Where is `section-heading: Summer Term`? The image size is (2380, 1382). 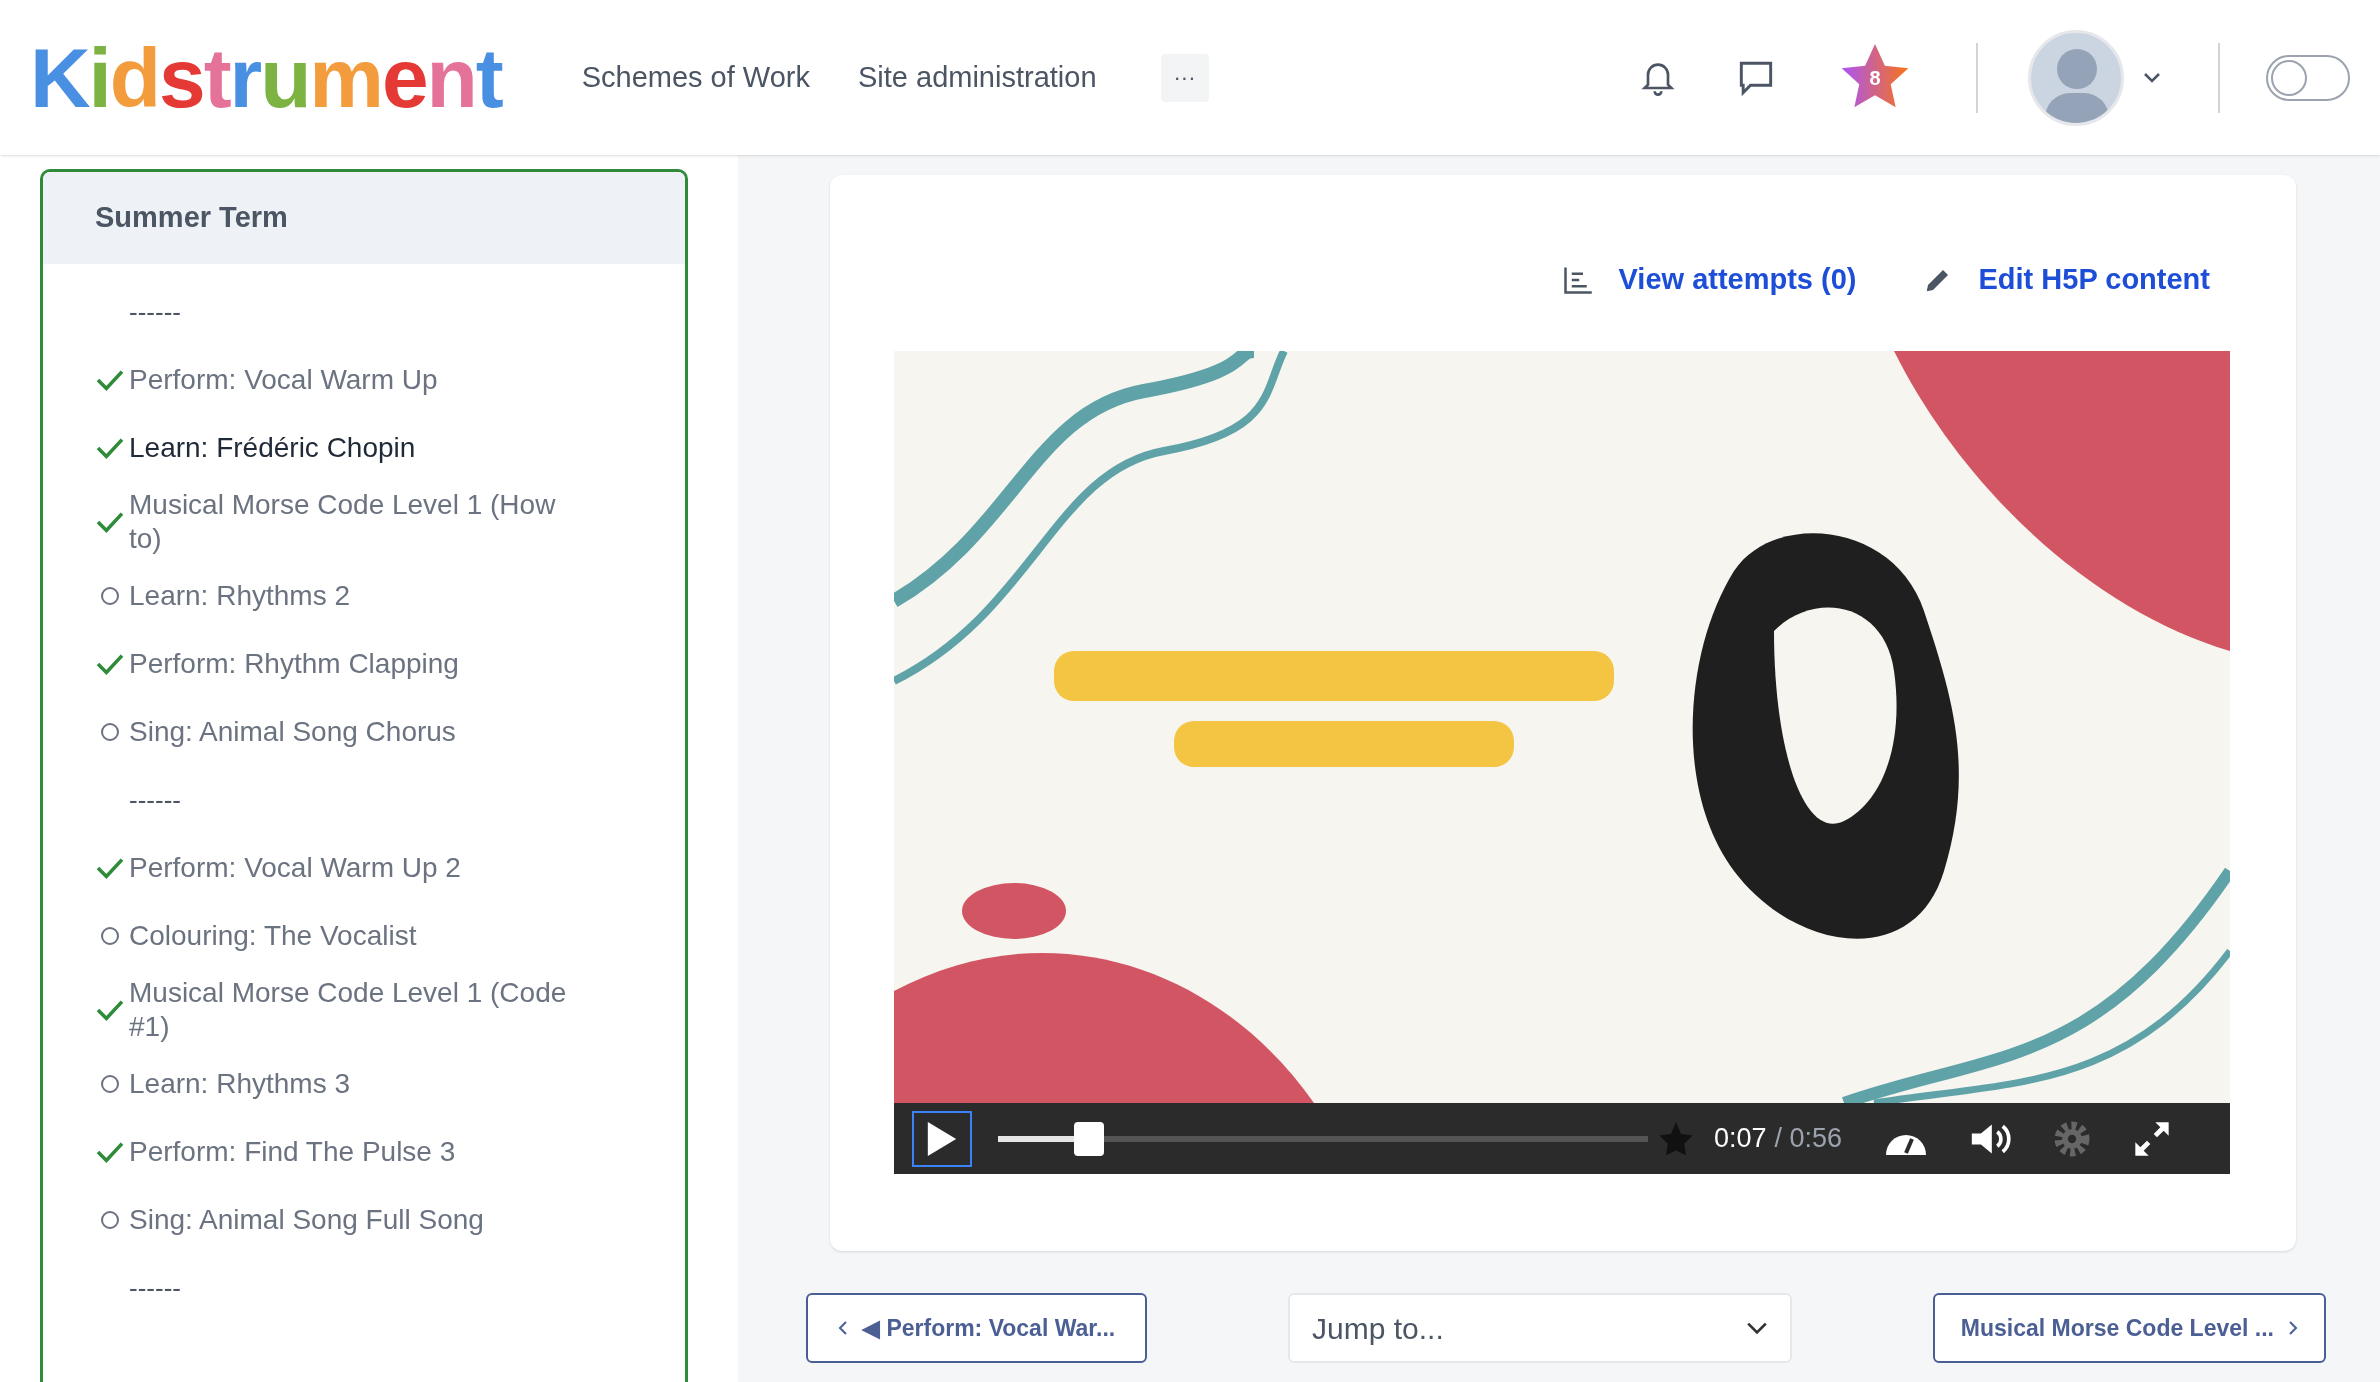 section-heading: Summer Term is located at coordinates (364, 218).